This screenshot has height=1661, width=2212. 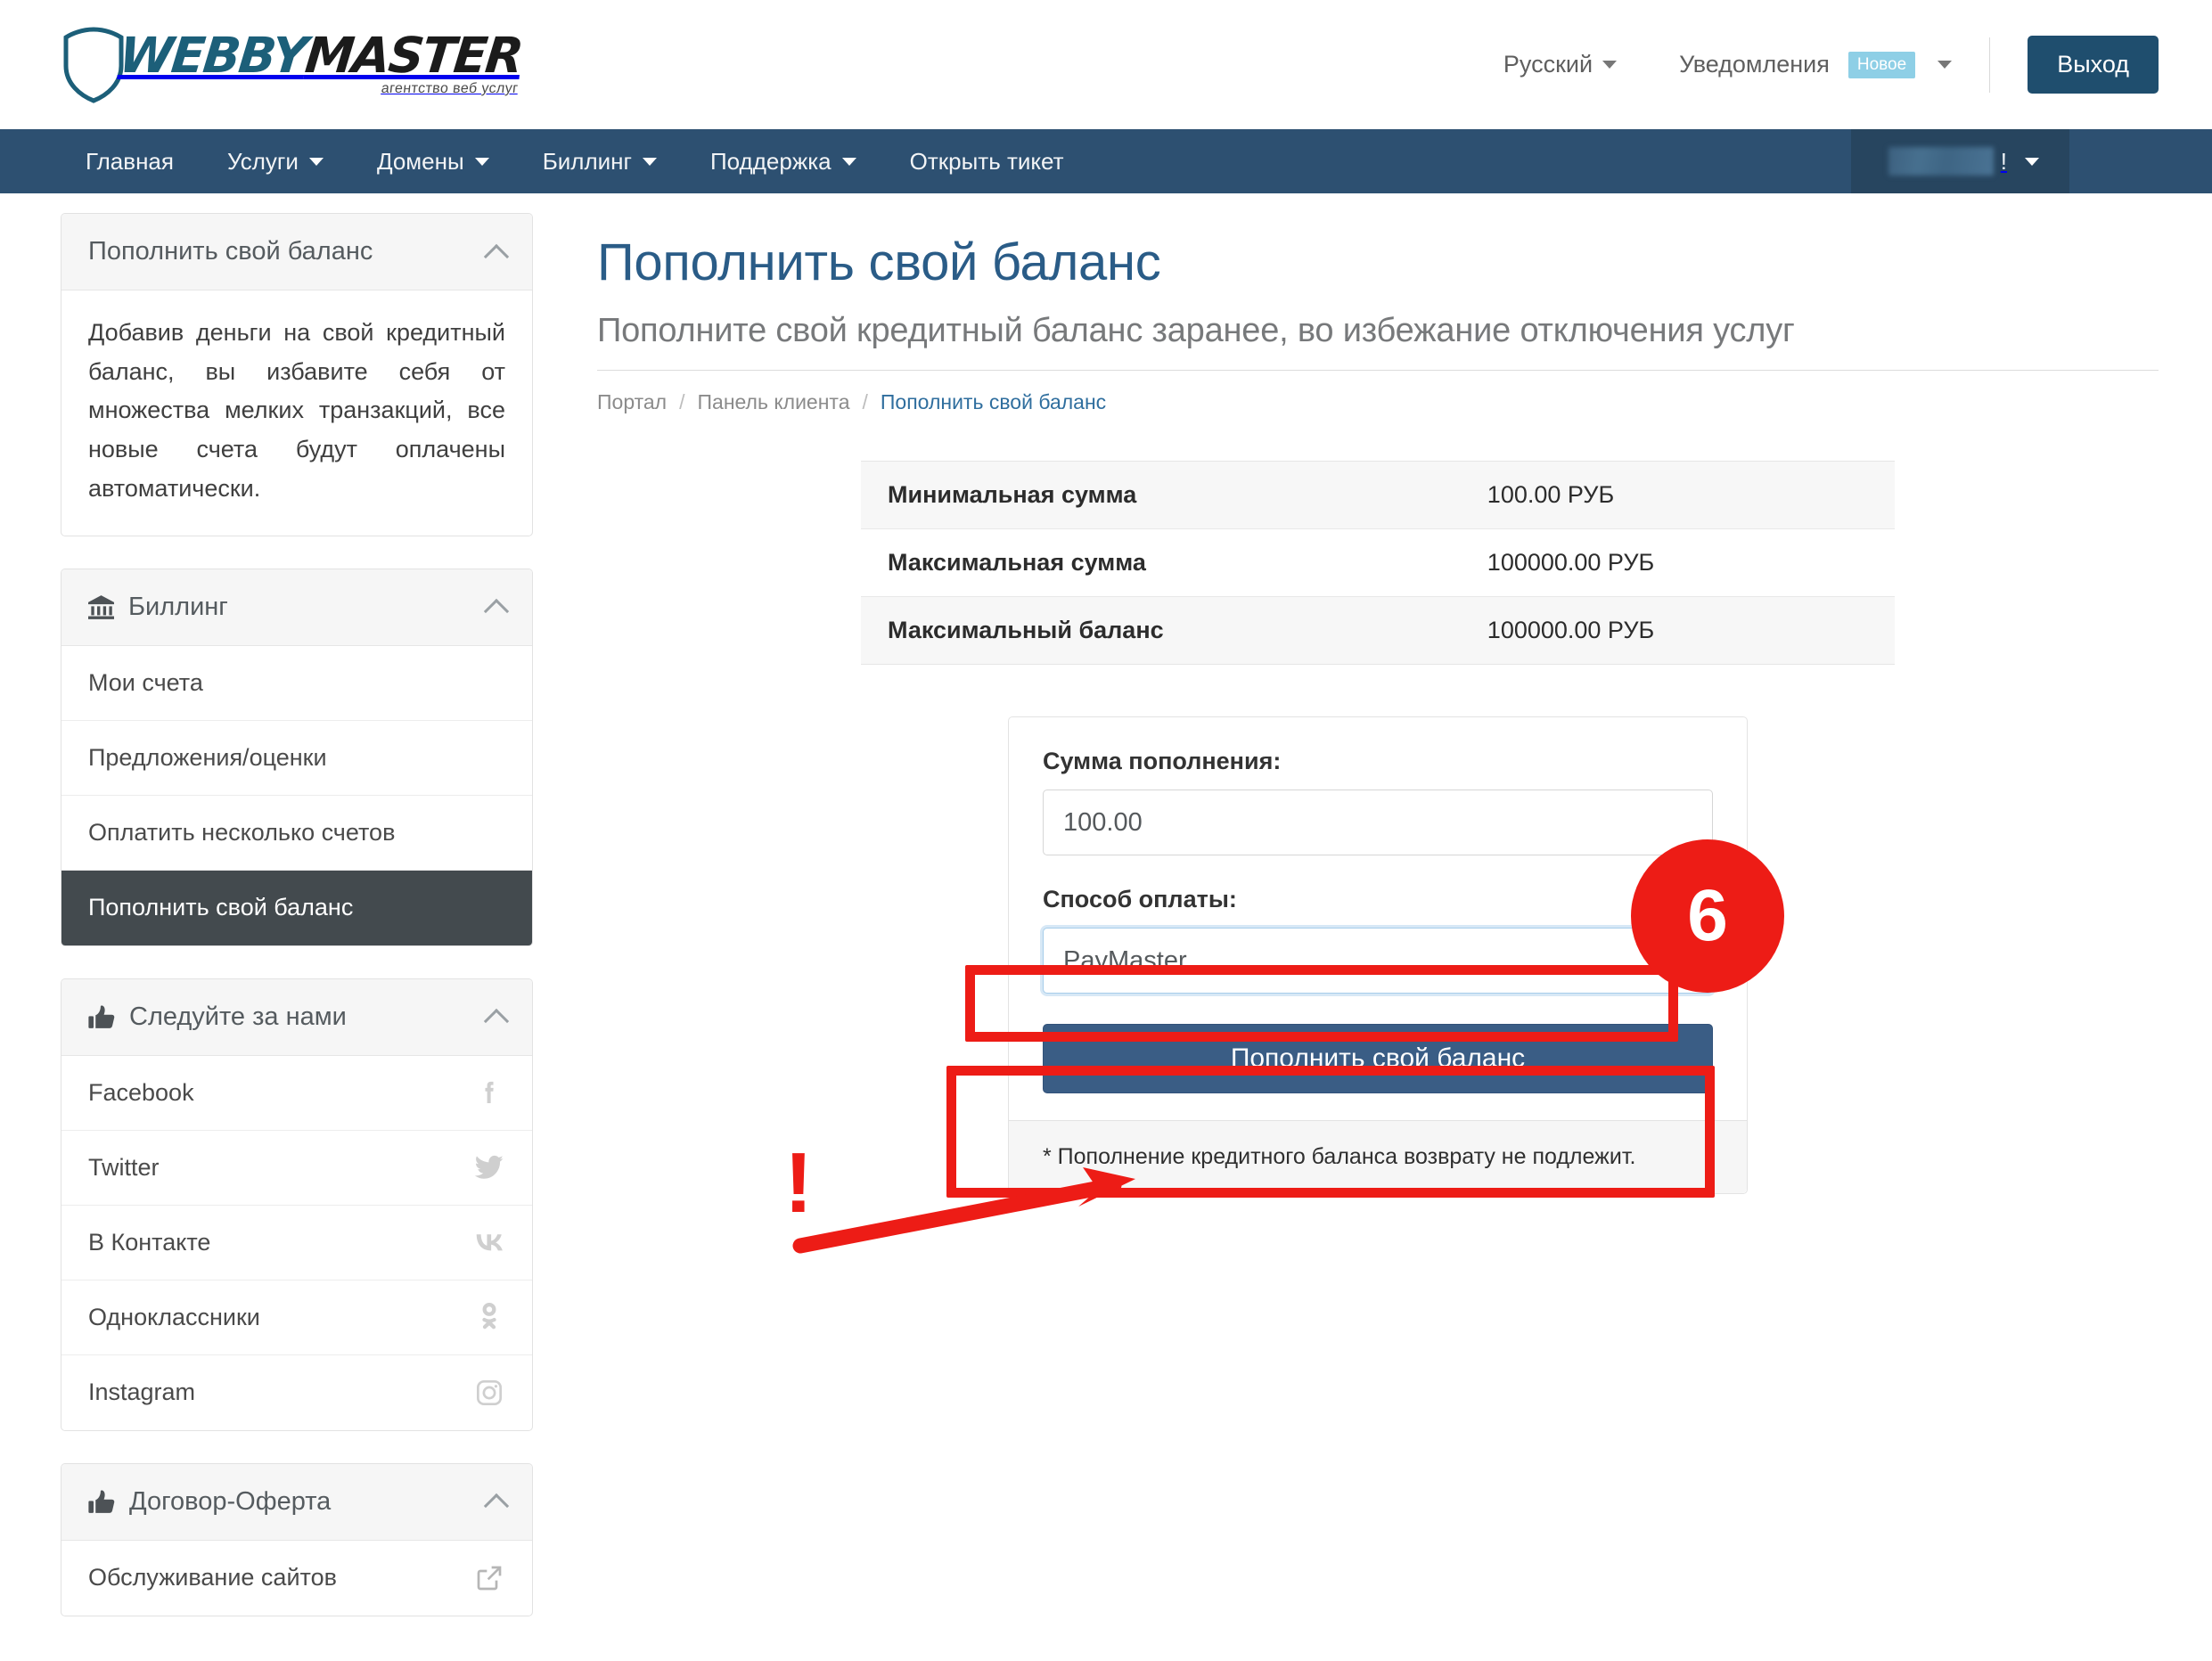 What do you see at coordinates (296, 608) in the screenshot?
I see `panel-header: Биллинг` at bounding box center [296, 608].